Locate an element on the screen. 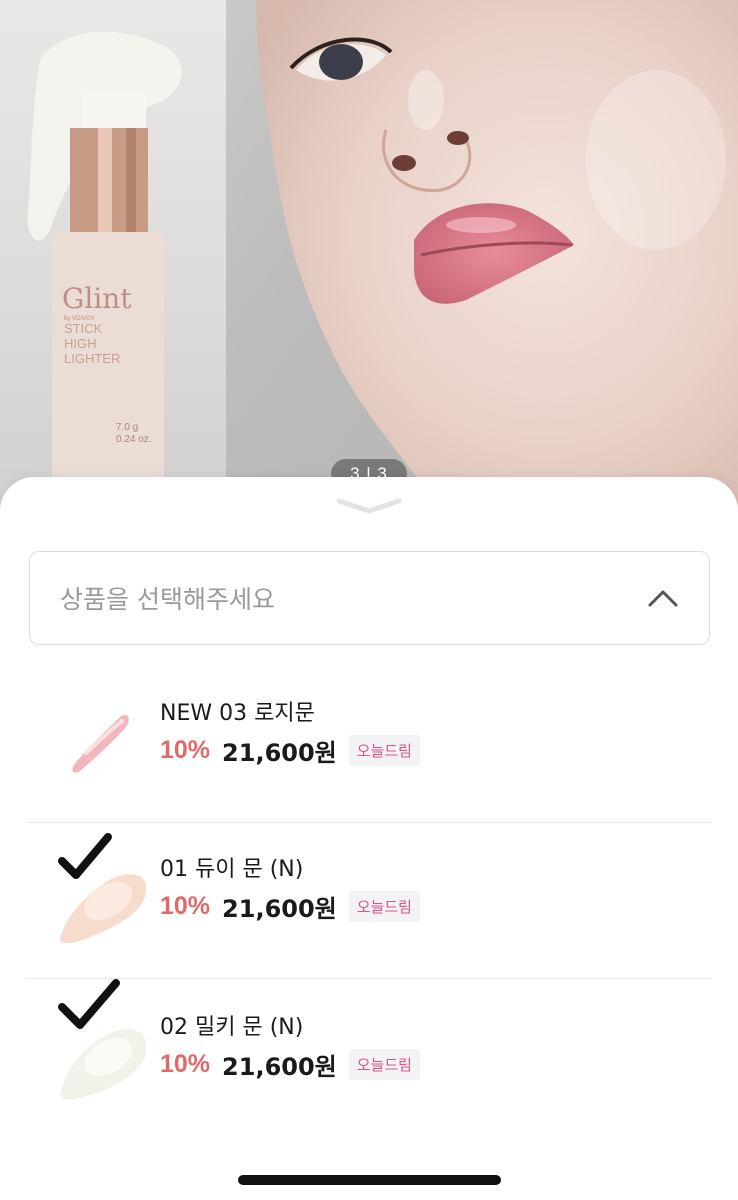  chevron-up-icon is located at coordinates (663, 598).